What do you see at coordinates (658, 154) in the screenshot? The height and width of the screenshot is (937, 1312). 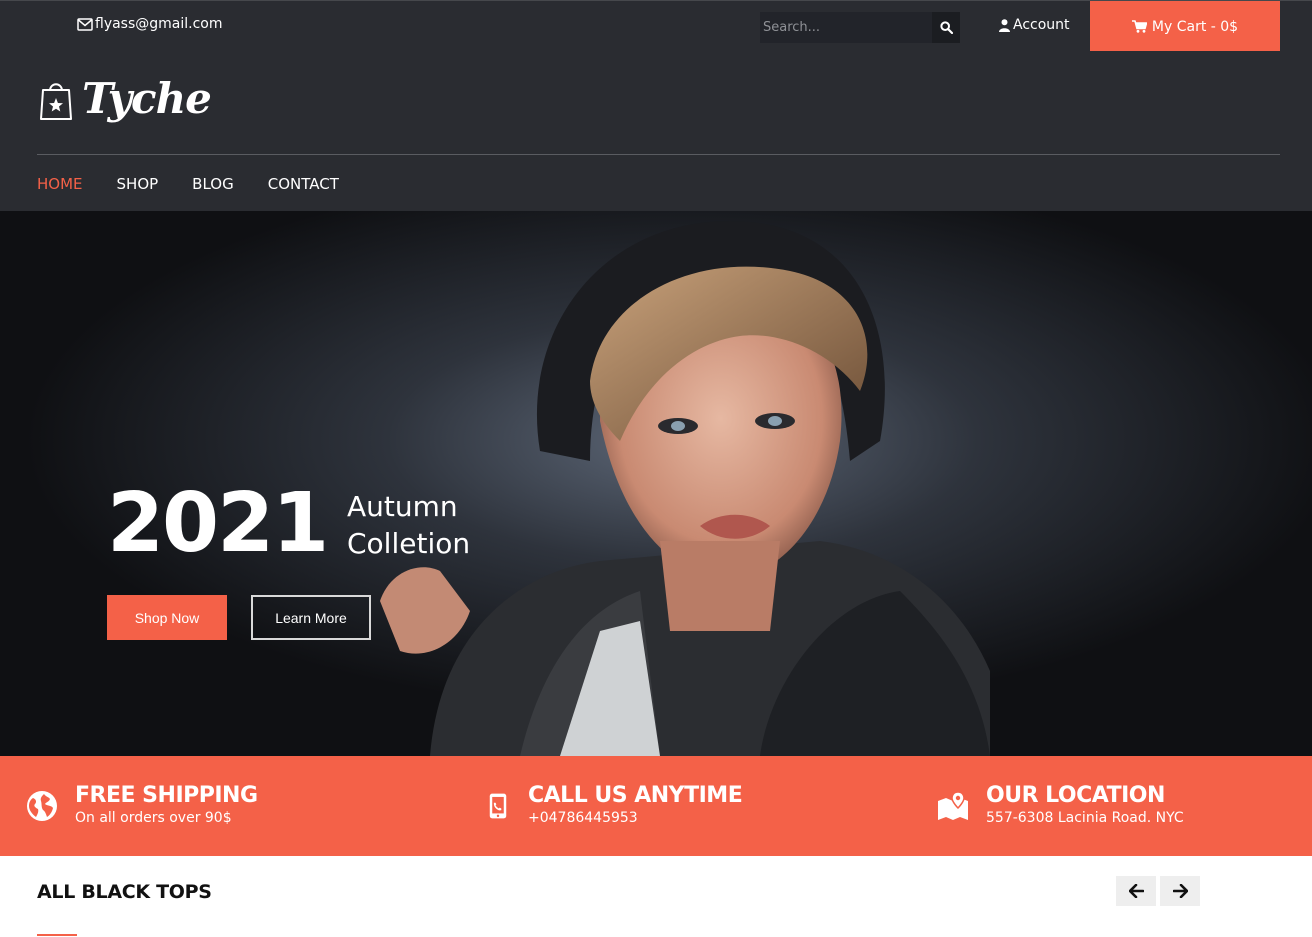 I see `header-divider` at bounding box center [658, 154].